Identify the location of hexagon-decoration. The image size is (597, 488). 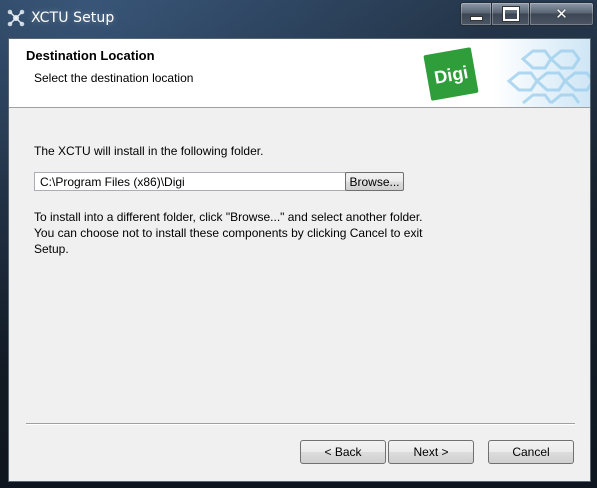
(541, 73).